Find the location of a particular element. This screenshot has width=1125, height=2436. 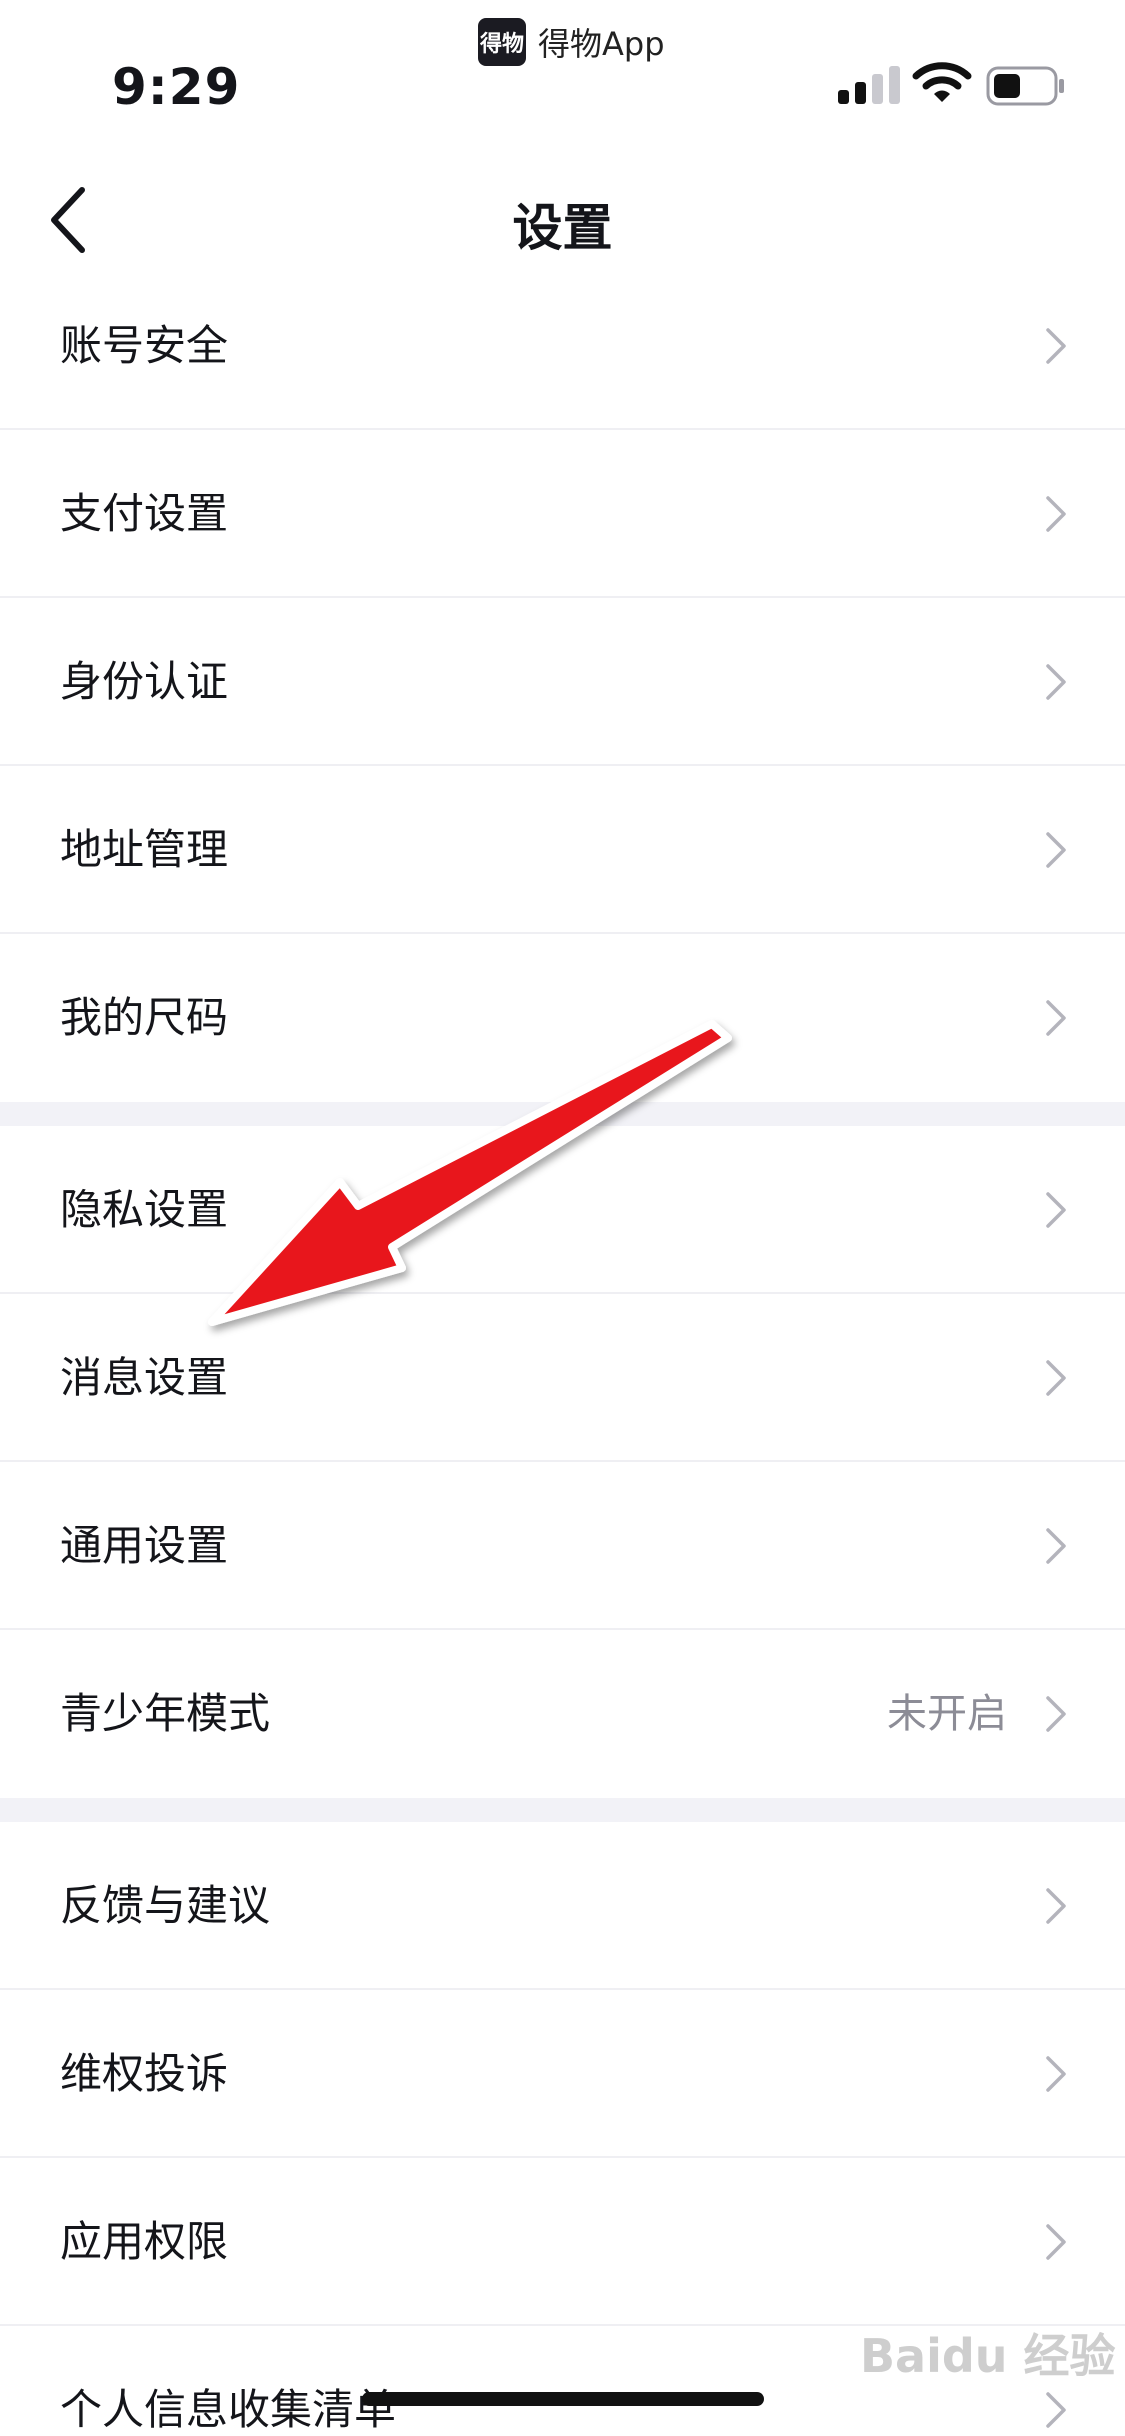

settings-item-label: 消息设置 is located at coordinates (144, 1377).